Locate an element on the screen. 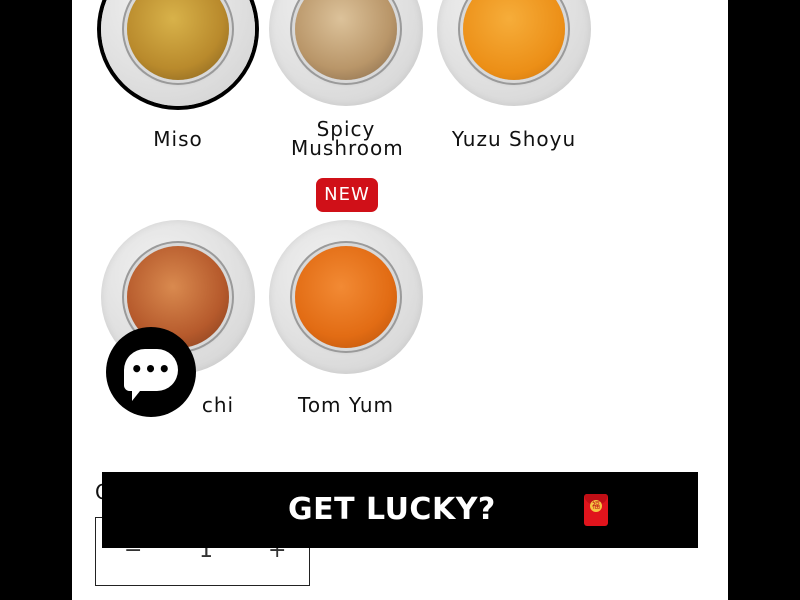  chat-dots: ••• is located at coordinates (151, 369).